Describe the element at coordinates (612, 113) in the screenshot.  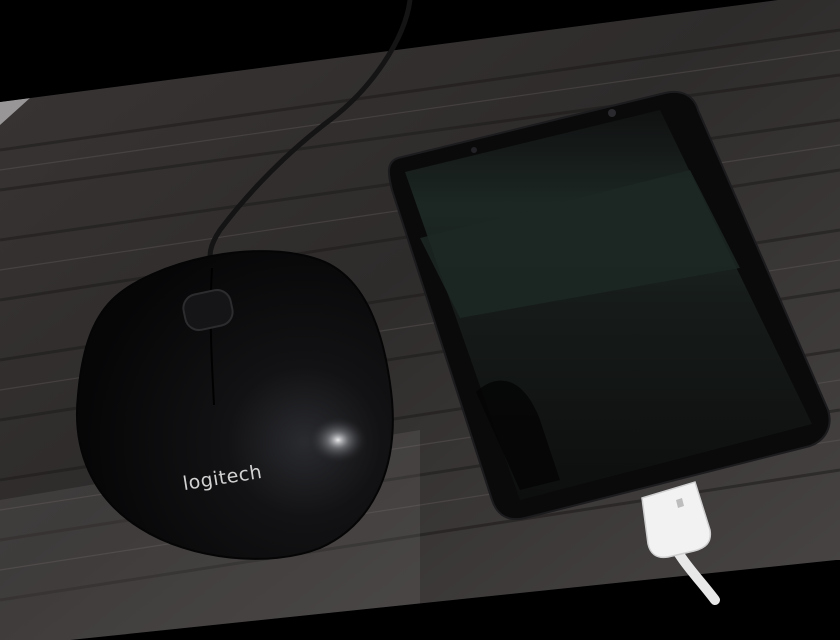
I see `phone-camera-icon` at that location.